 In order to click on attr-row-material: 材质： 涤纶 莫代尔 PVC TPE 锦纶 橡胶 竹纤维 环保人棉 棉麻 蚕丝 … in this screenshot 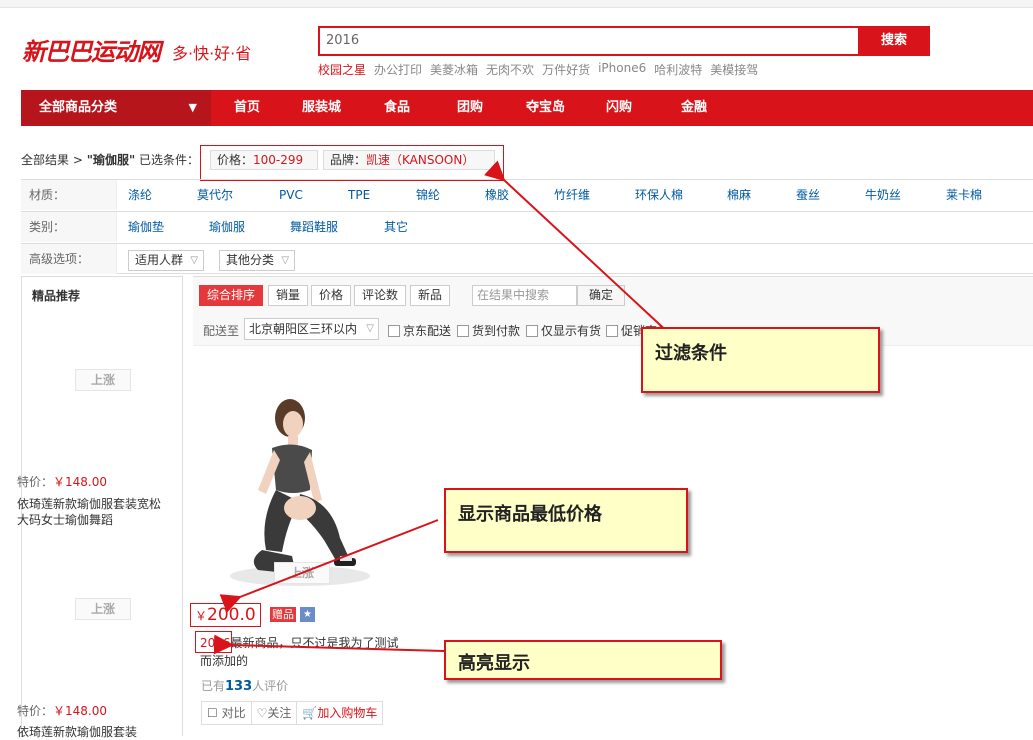, I will do `click(527, 194)`.